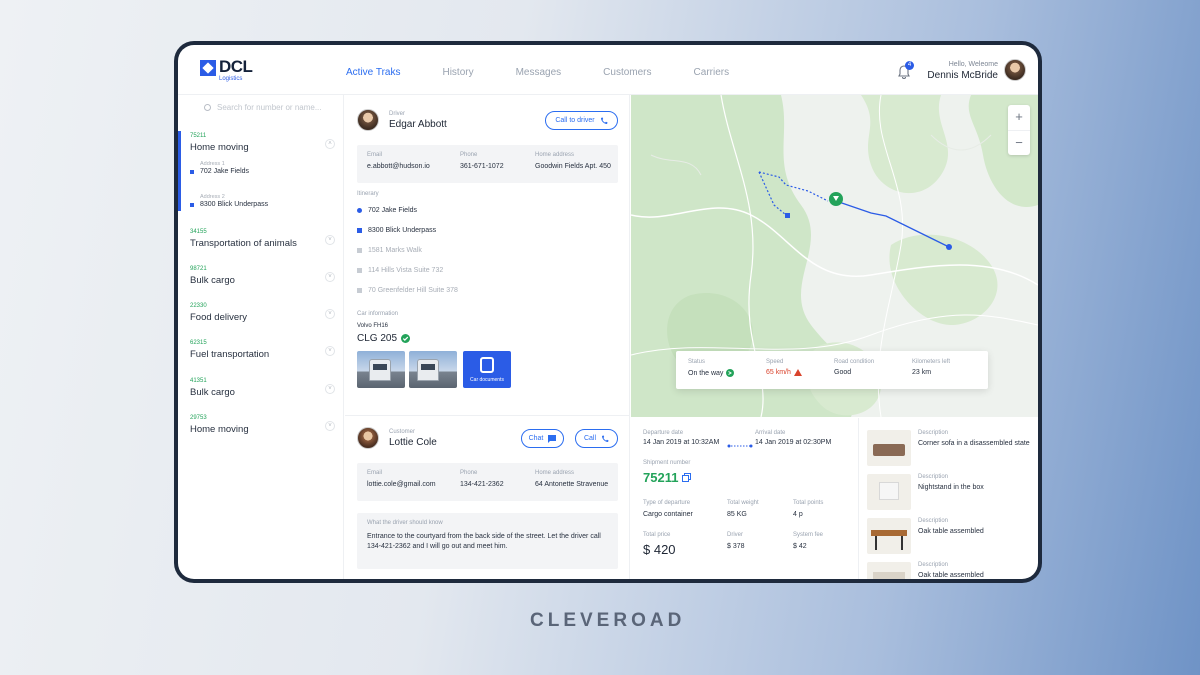  I want to click on order-item: 22330 Food delivery ˅, so click(262, 313).